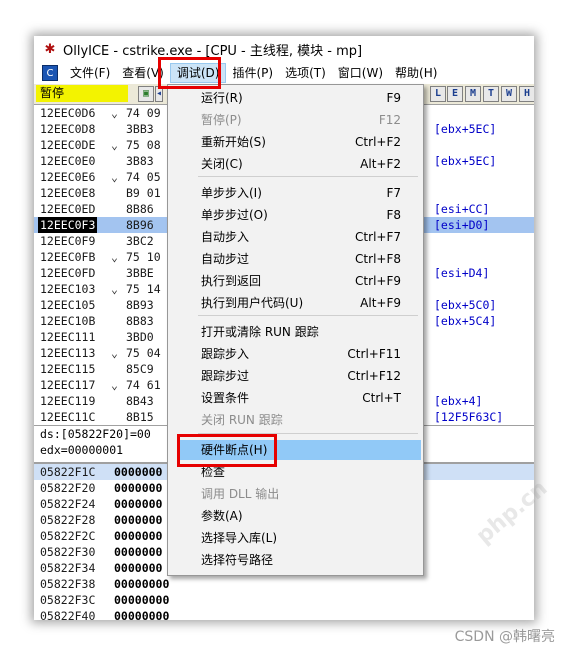  I want to click on debug-menu-item: 跟踪步过 Ctrl+F12, so click(295, 376).